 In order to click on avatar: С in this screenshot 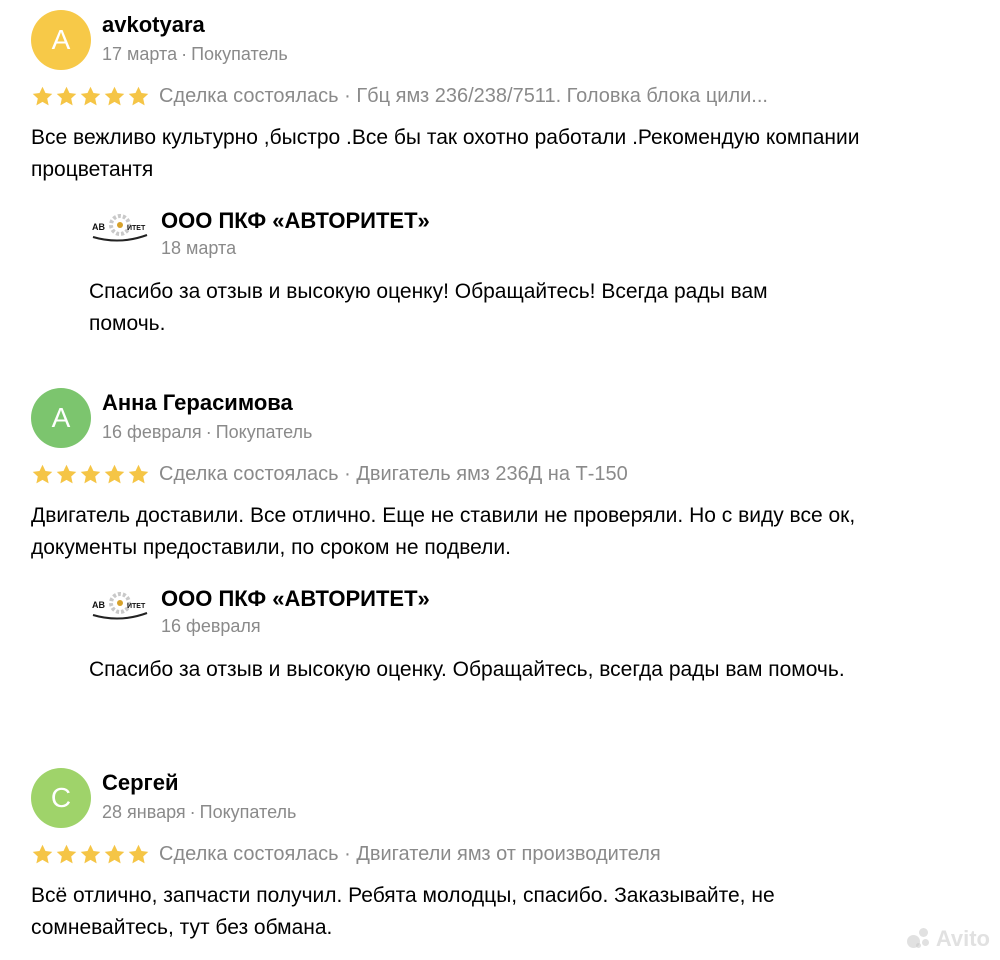, I will do `click(61, 798)`.